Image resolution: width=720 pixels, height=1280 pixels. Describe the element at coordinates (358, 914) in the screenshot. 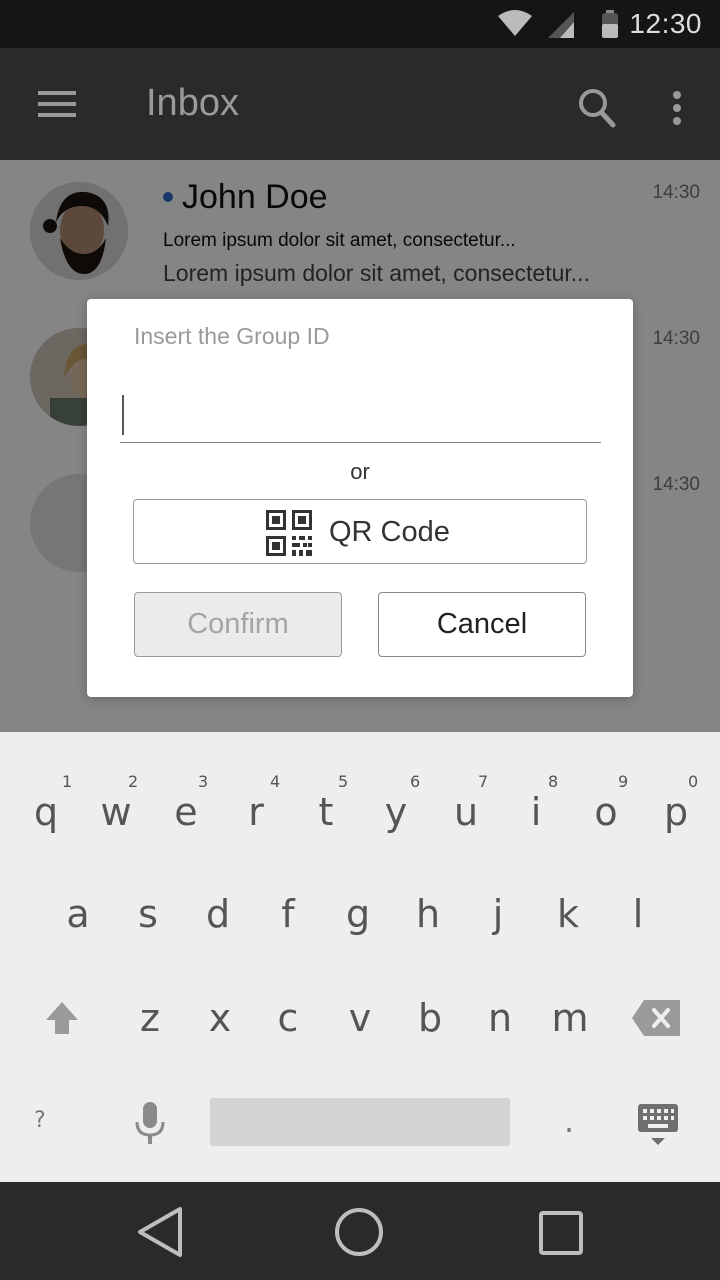

I see `key-g: g` at that location.